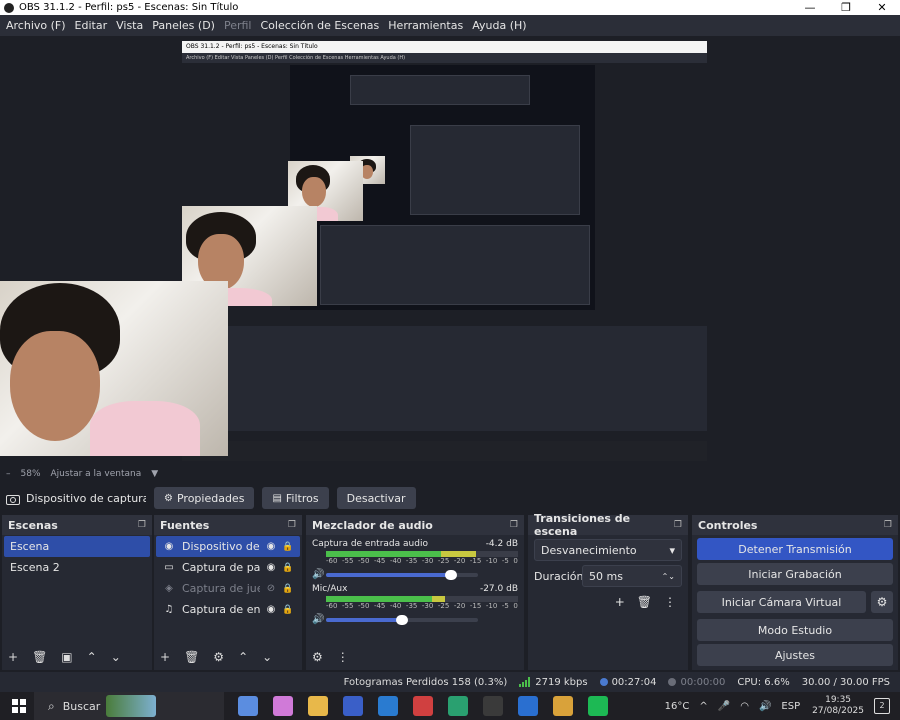  I want to click on start-recording-button: Iniciar Grabación, so click(795, 574).